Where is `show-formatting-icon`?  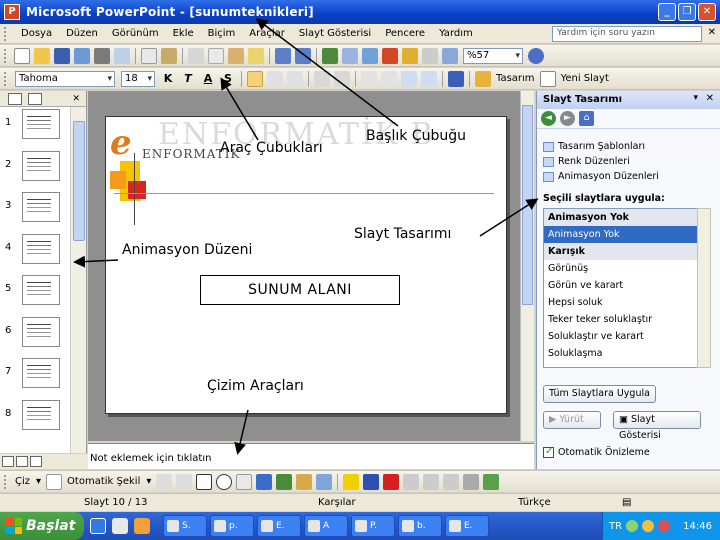 show-formatting-icon is located at coordinates (430, 55).